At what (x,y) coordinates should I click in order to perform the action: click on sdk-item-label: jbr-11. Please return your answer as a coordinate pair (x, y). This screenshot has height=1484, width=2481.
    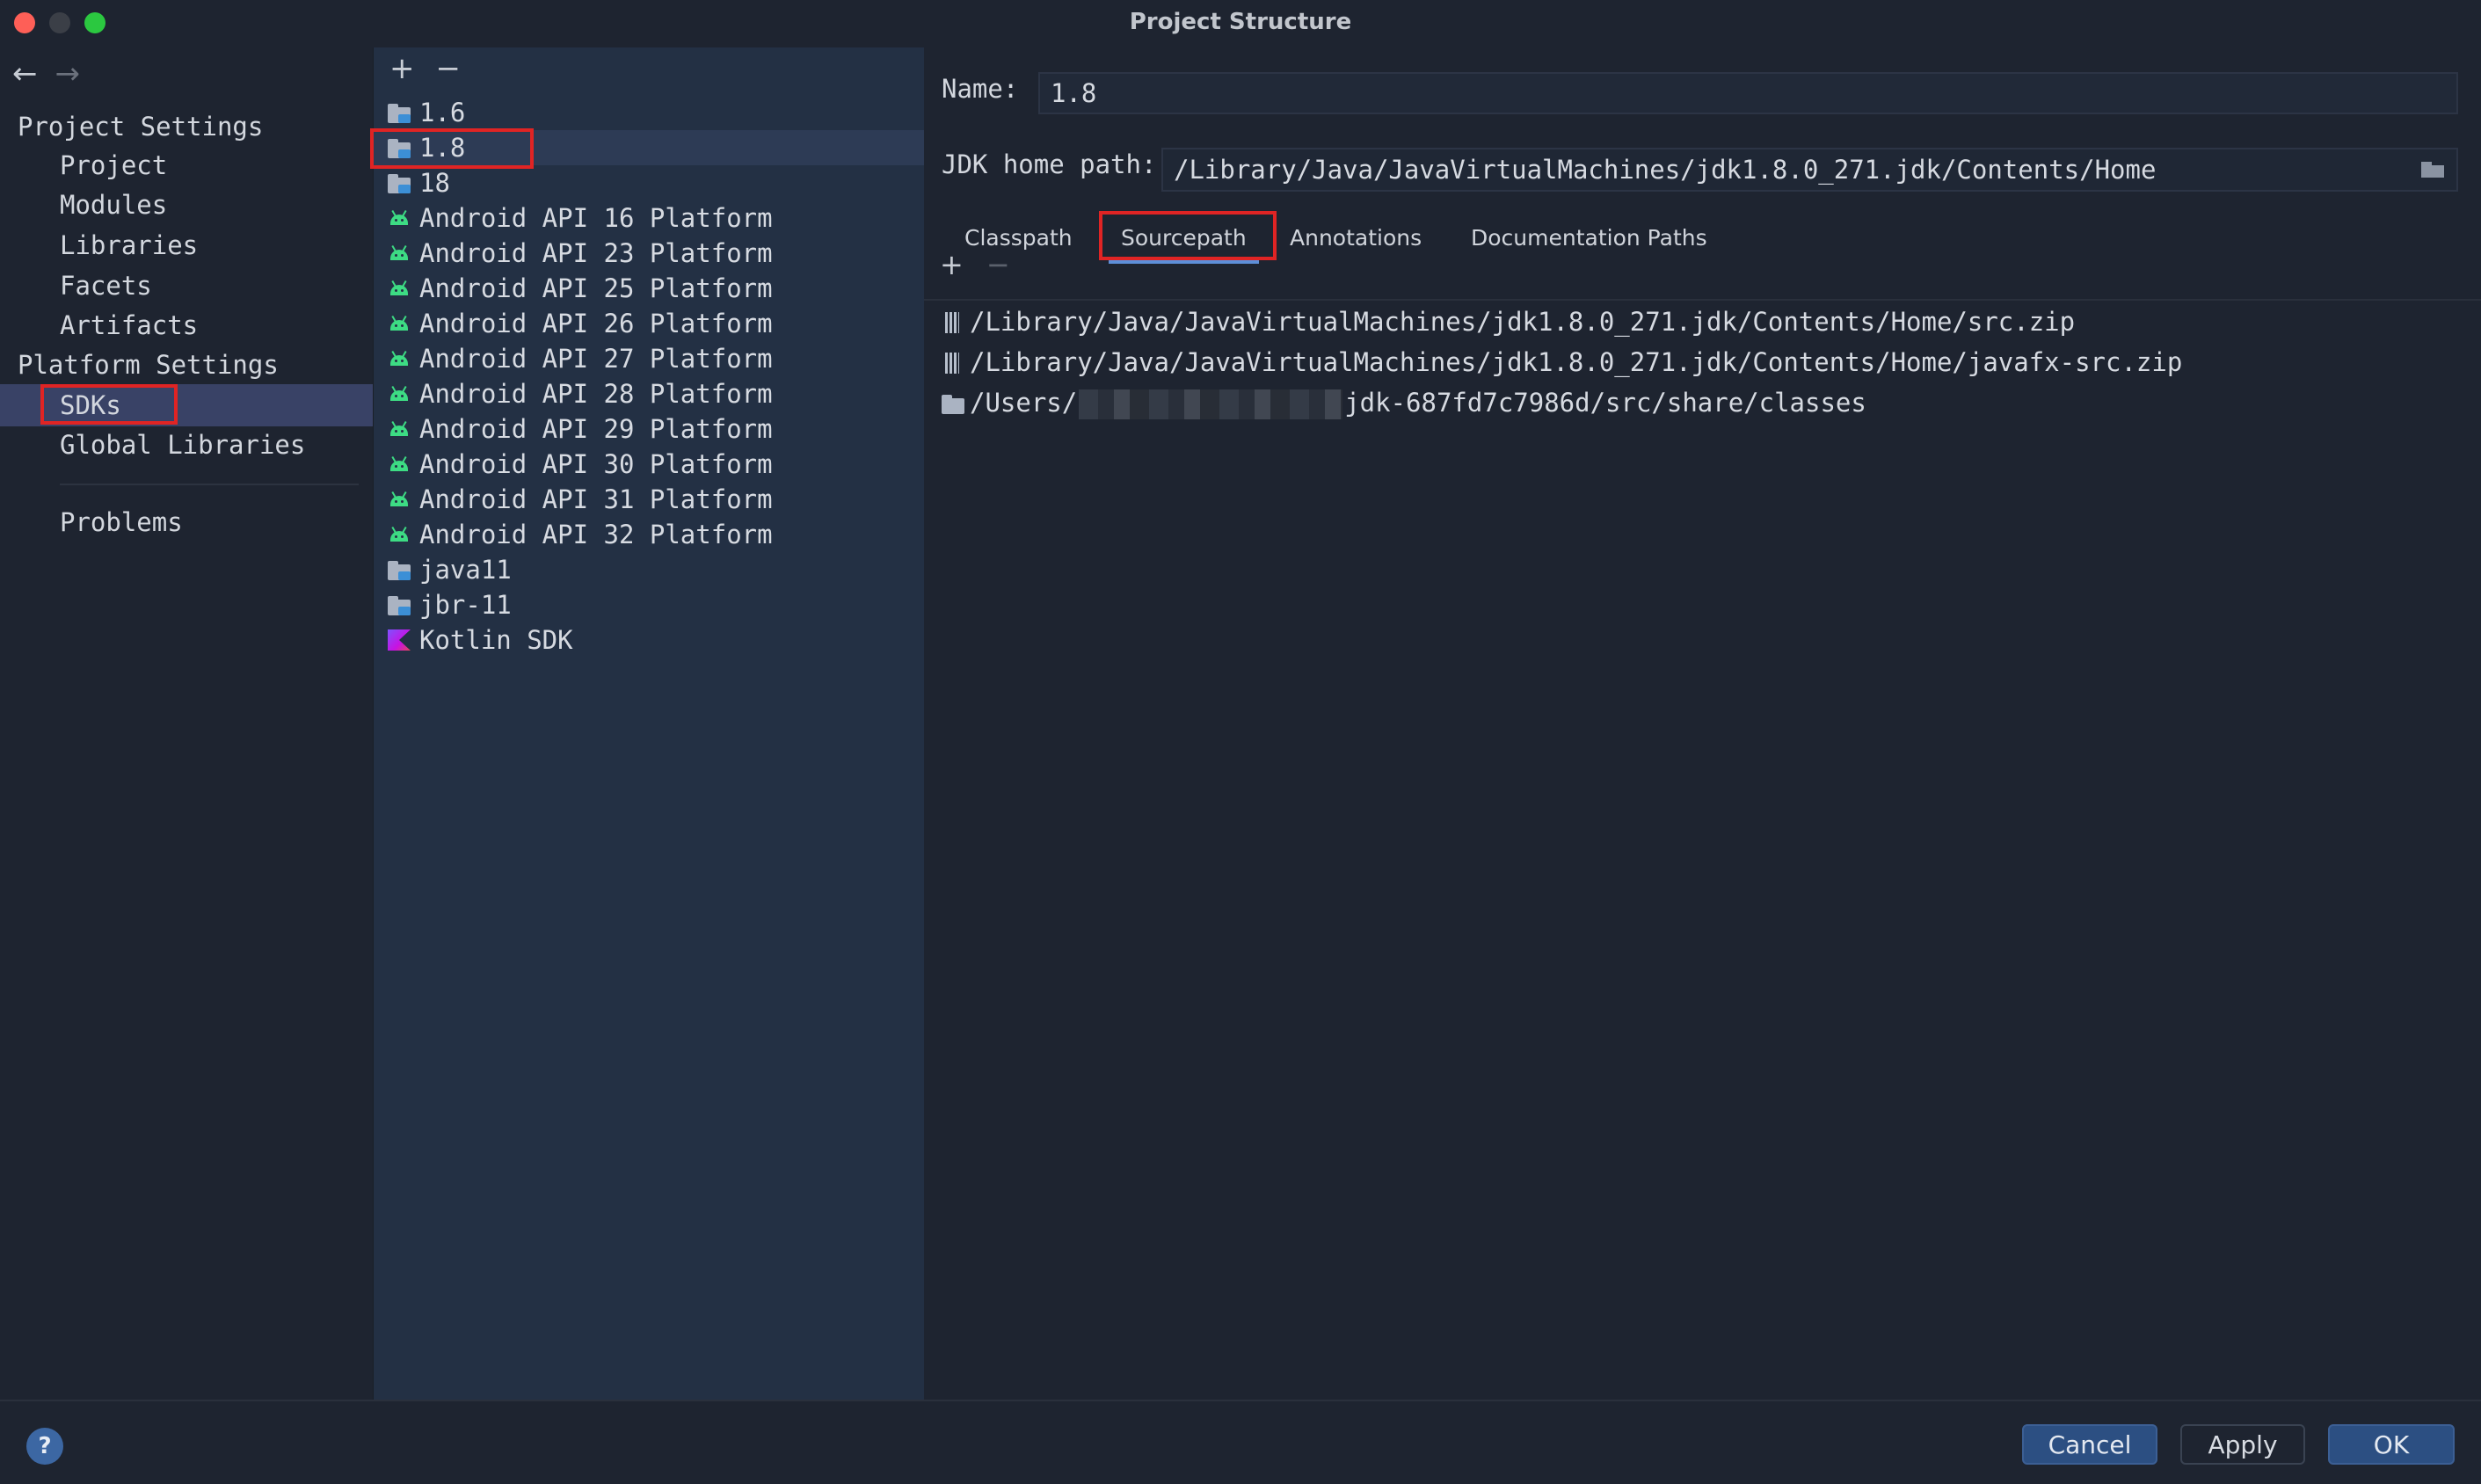
    Looking at the image, I should click on (465, 605).